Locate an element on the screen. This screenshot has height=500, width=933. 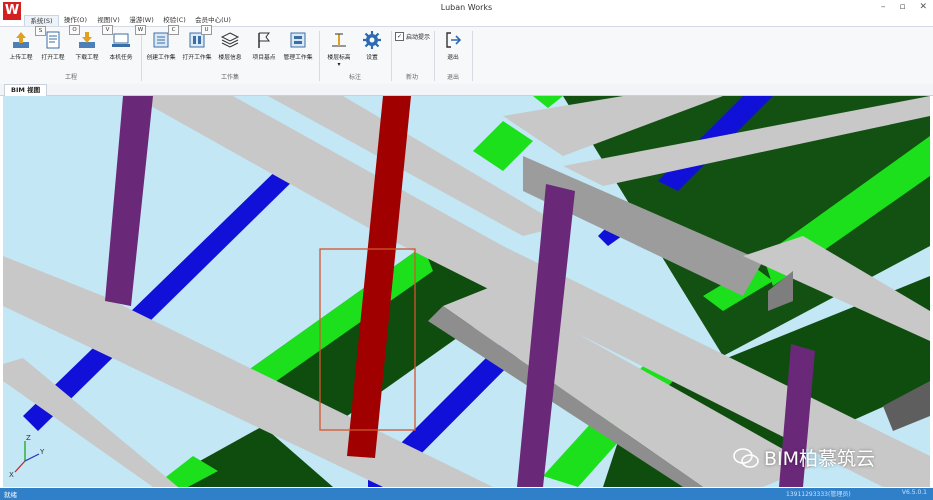
wechat-icon is located at coordinates (746, 457).